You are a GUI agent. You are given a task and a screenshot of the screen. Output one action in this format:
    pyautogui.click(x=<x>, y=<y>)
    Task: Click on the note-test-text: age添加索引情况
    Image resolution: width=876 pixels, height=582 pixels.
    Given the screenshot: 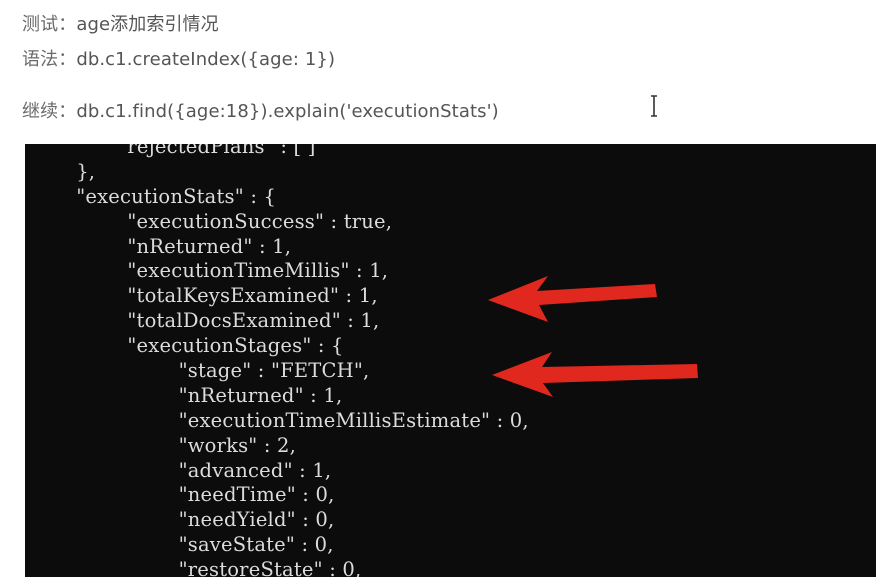 What is the action you would take?
    pyautogui.click(x=147, y=24)
    